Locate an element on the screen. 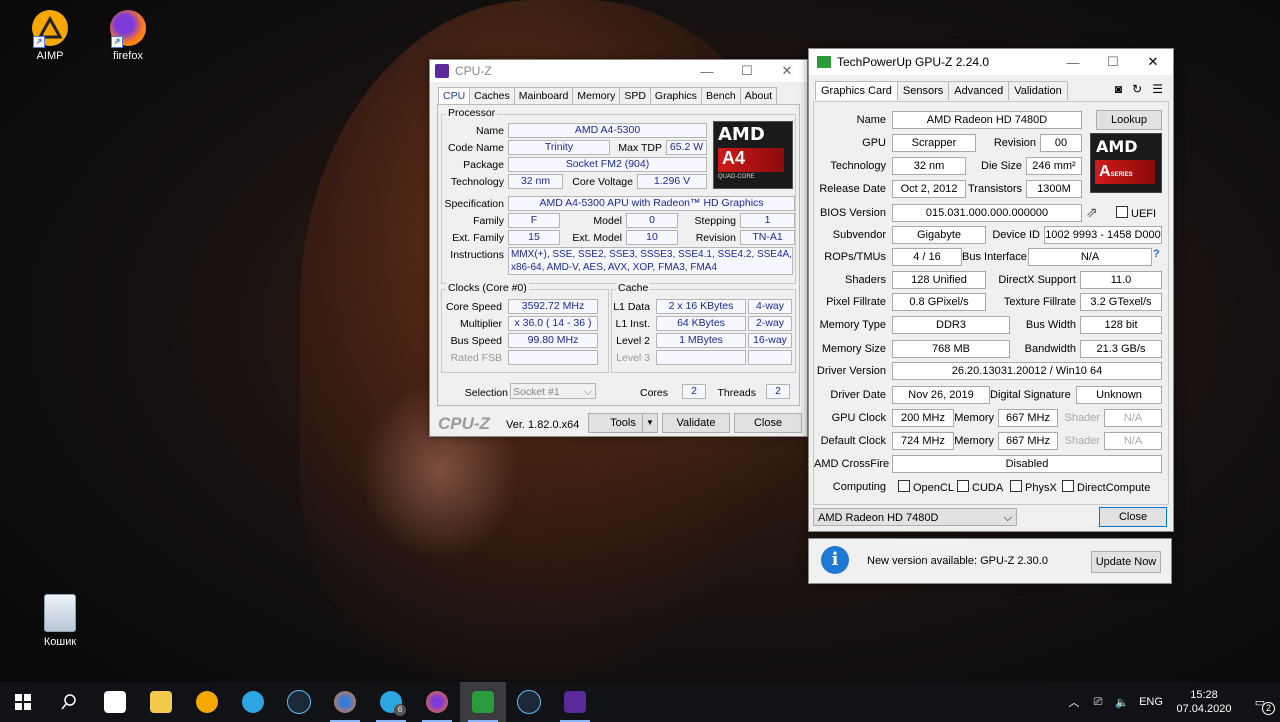  checkbox-icon is located at coordinates (1068, 486).